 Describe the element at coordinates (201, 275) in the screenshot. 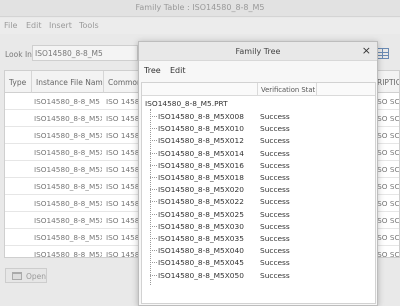

I see `tree-item-name: ISO14580_8-8_M5X050` at that location.